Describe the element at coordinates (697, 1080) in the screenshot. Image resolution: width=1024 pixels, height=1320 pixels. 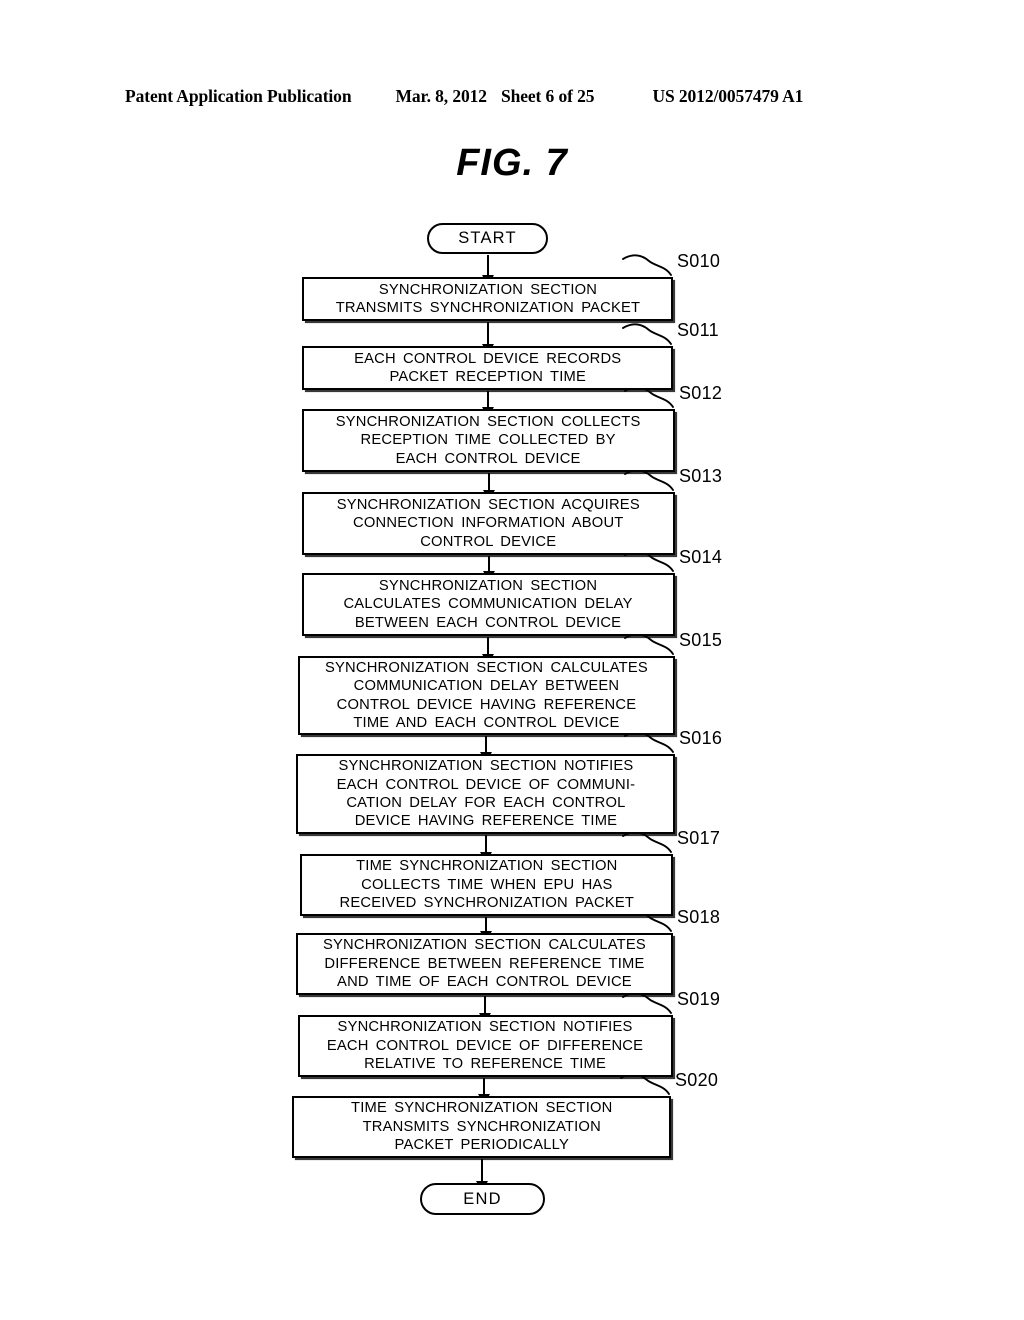
I see `step-id-s020: S020` at that location.